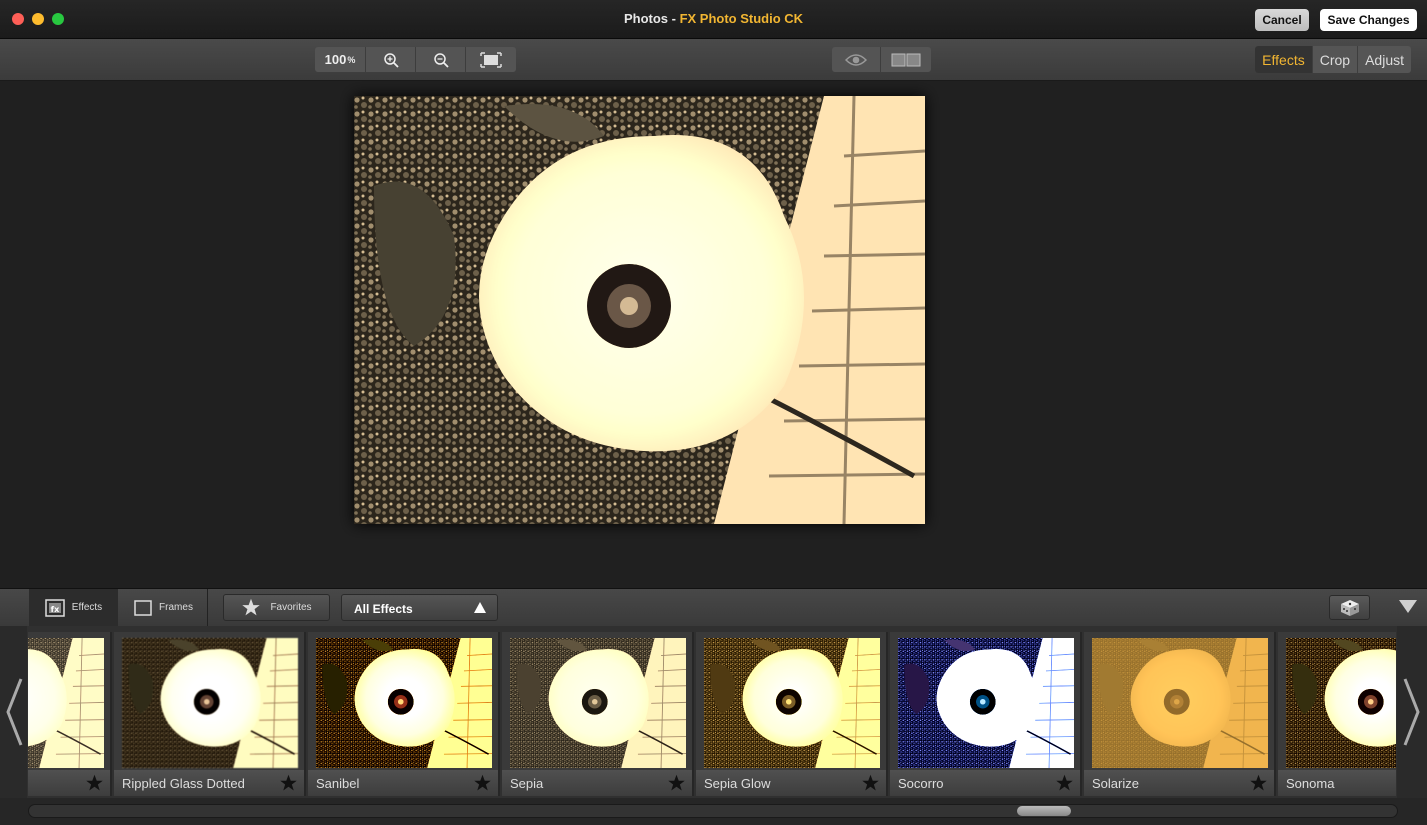 The height and width of the screenshot is (825, 1427). I want to click on strip-scrollbar-area, so click(713, 811).